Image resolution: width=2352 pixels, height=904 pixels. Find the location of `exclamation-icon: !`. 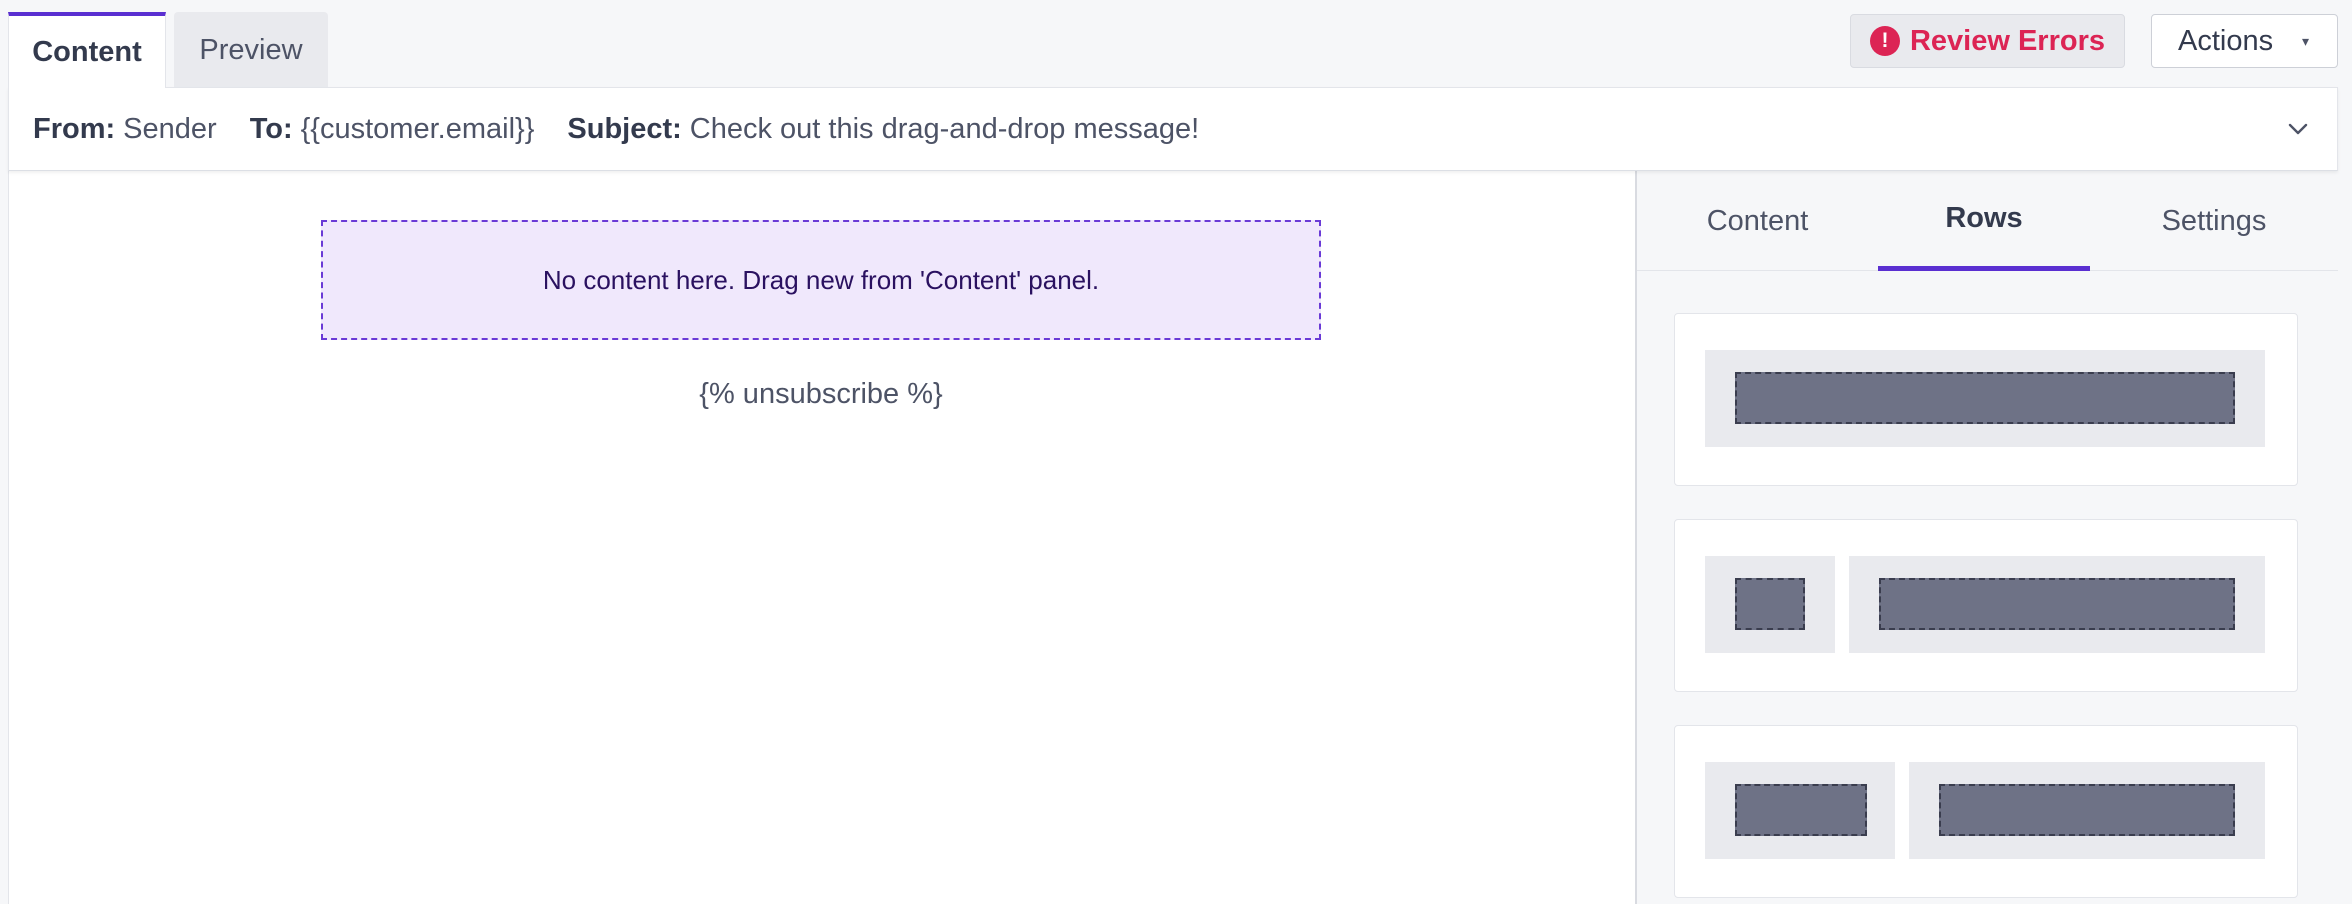

exclamation-icon: ! is located at coordinates (1884, 41).